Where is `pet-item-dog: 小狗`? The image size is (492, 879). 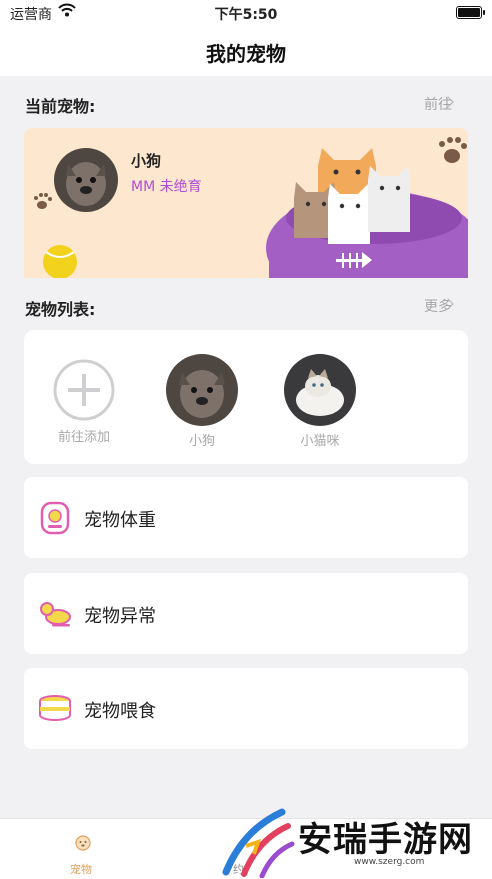
pet-item-dog: 小狗 is located at coordinates (202, 401).